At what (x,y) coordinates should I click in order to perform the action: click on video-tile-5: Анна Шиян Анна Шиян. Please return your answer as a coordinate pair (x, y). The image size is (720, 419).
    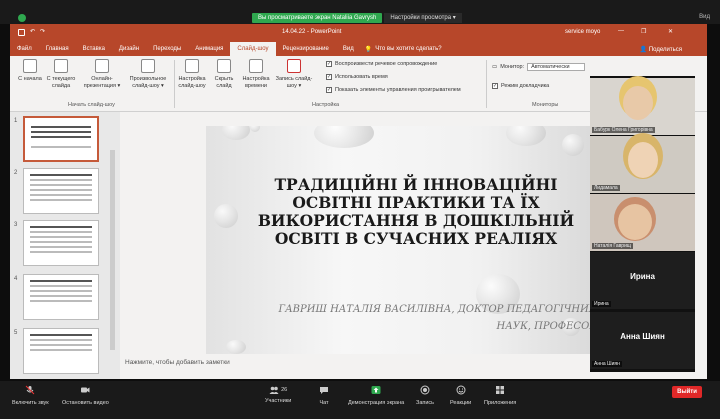
    Looking at the image, I should click on (642, 340).